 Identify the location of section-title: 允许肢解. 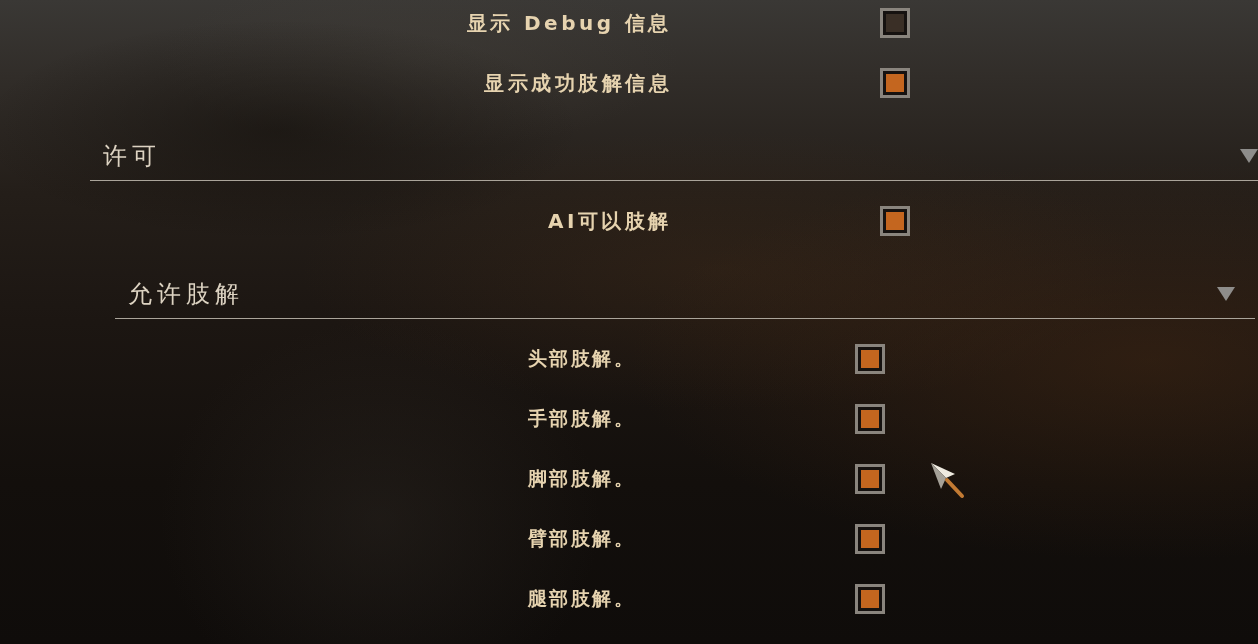
(186, 294).